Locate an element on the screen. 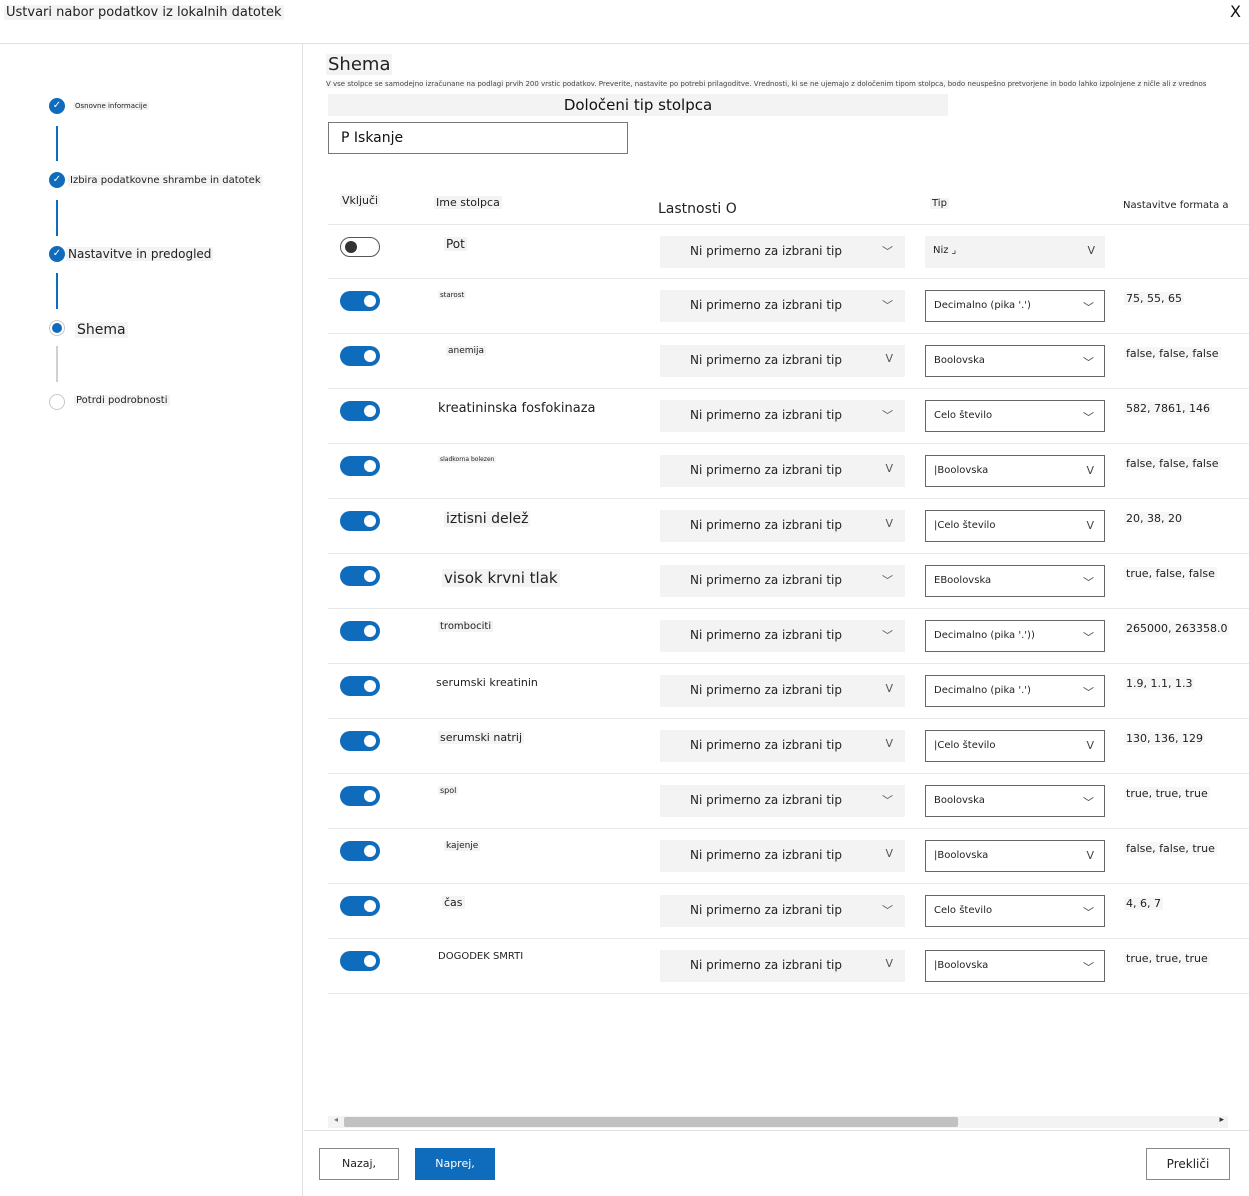  type-dropdown: |Boolovska ﹀ is located at coordinates (1015, 966).